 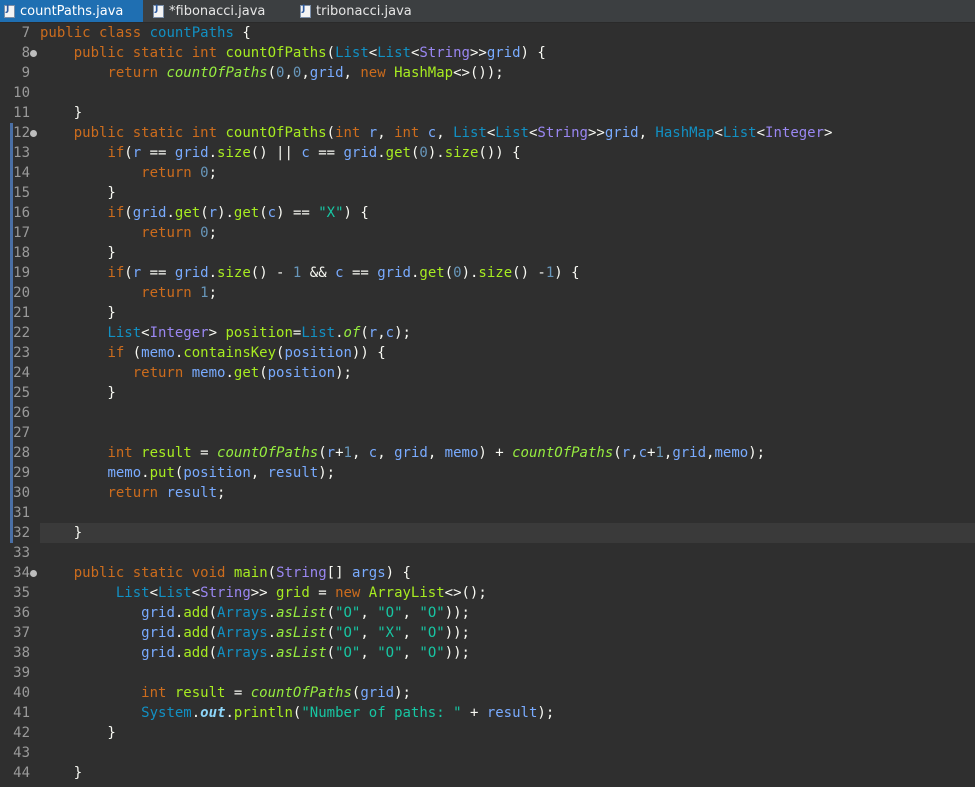 What do you see at coordinates (191, 33) in the screenshot?
I see `code-token: countPaths` at bounding box center [191, 33].